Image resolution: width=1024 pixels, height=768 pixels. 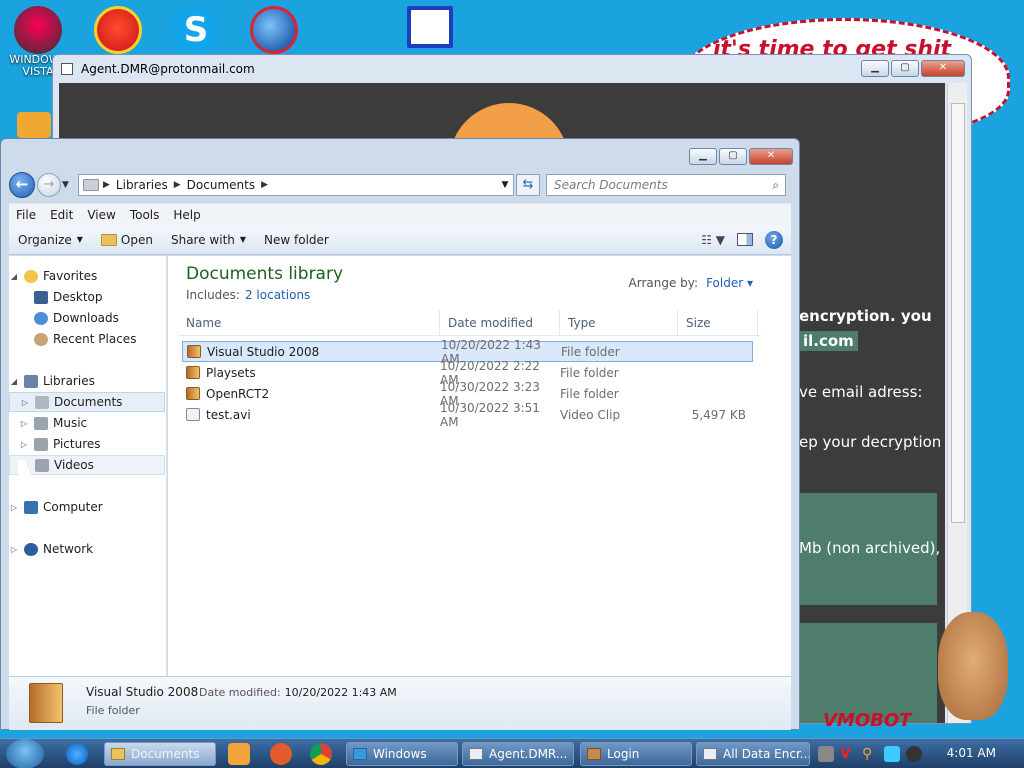 I want to click on taskbar-documents: Documents, so click(x=160, y=754).